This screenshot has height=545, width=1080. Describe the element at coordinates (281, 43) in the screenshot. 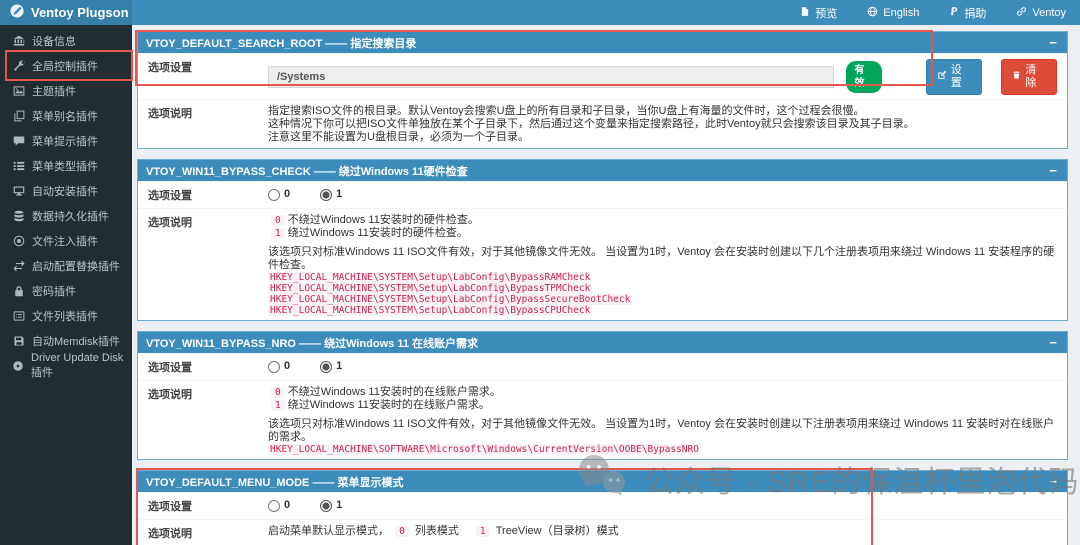

I see `panel-title: VTOY_DEFAULT_SEARCH_ROOT —— 指定搜索目录` at that location.